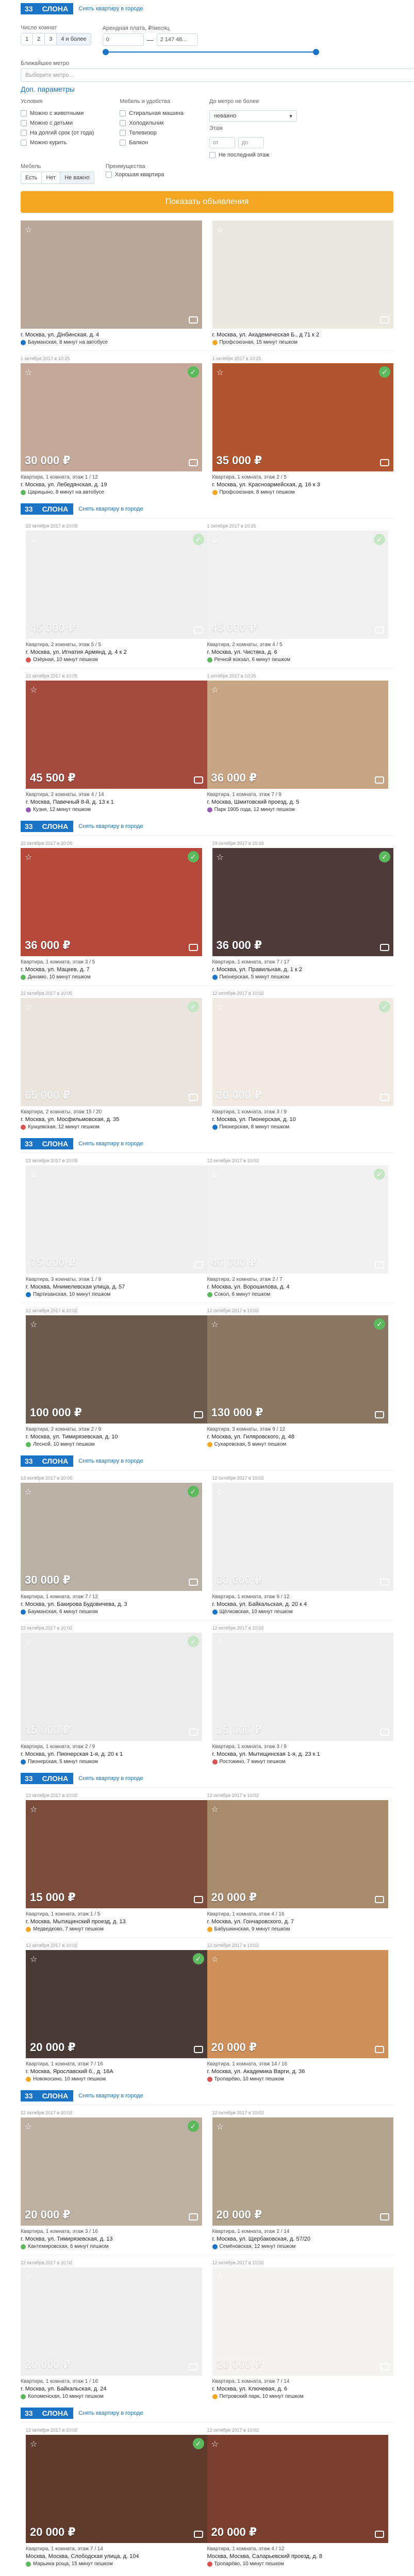  What do you see at coordinates (116, 1437) in the screenshot?
I see `listing-address: г. Москва, ул. Тимирязевская, д. 10` at bounding box center [116, 1437].